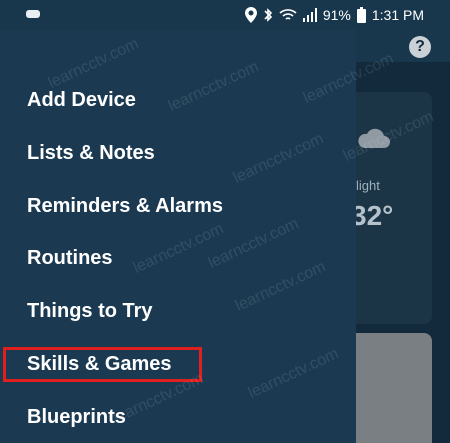  Describe the element at coordinates (225, 15) in the screenshot. I see `status-bar: 91% 1:31 PM` at that location.